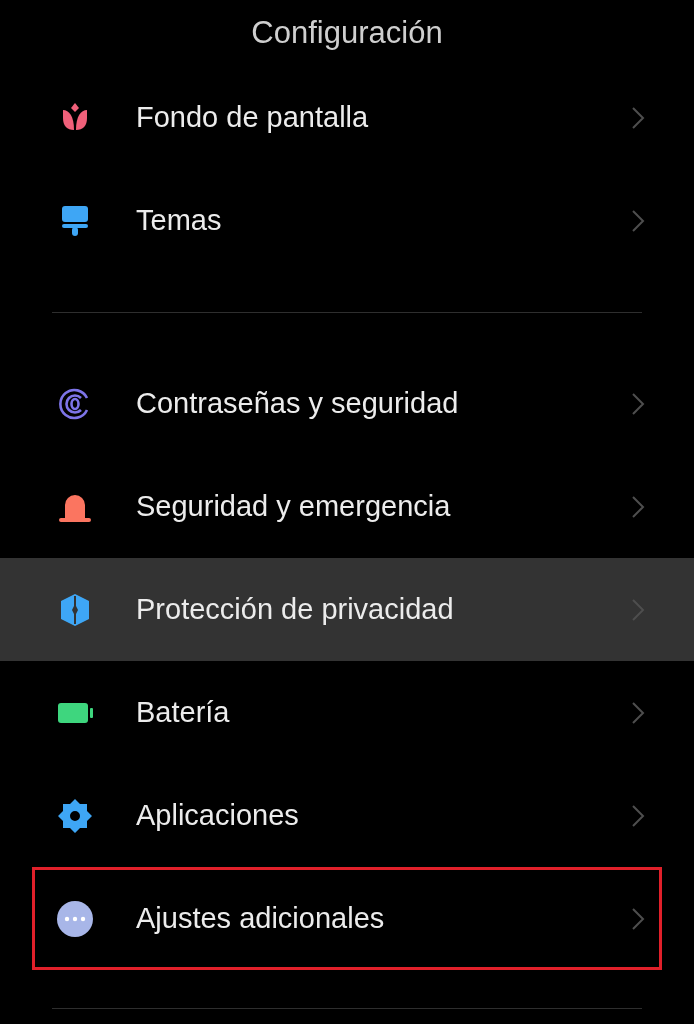 The image size is (694, 1024). Describe the element at coordinates (261, 918) in the screenshot. I see `row-label: Ajustes adicionales` at that location.